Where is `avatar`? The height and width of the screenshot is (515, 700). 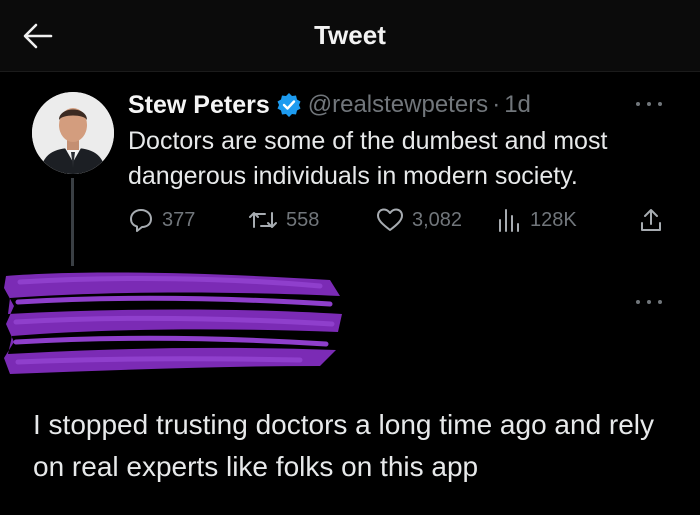
avatar is located at coordinates (73, 133).